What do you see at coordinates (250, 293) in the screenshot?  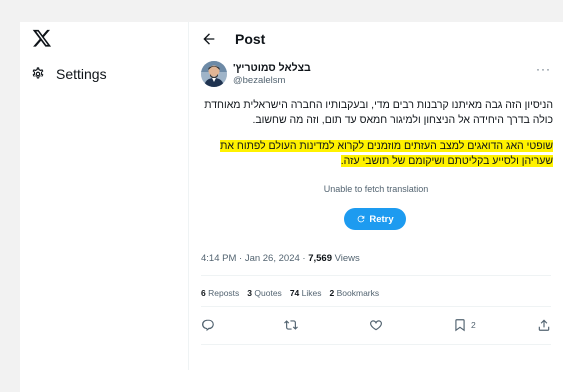 I see `quotes-count: 3` at bounding box center [250, 293].